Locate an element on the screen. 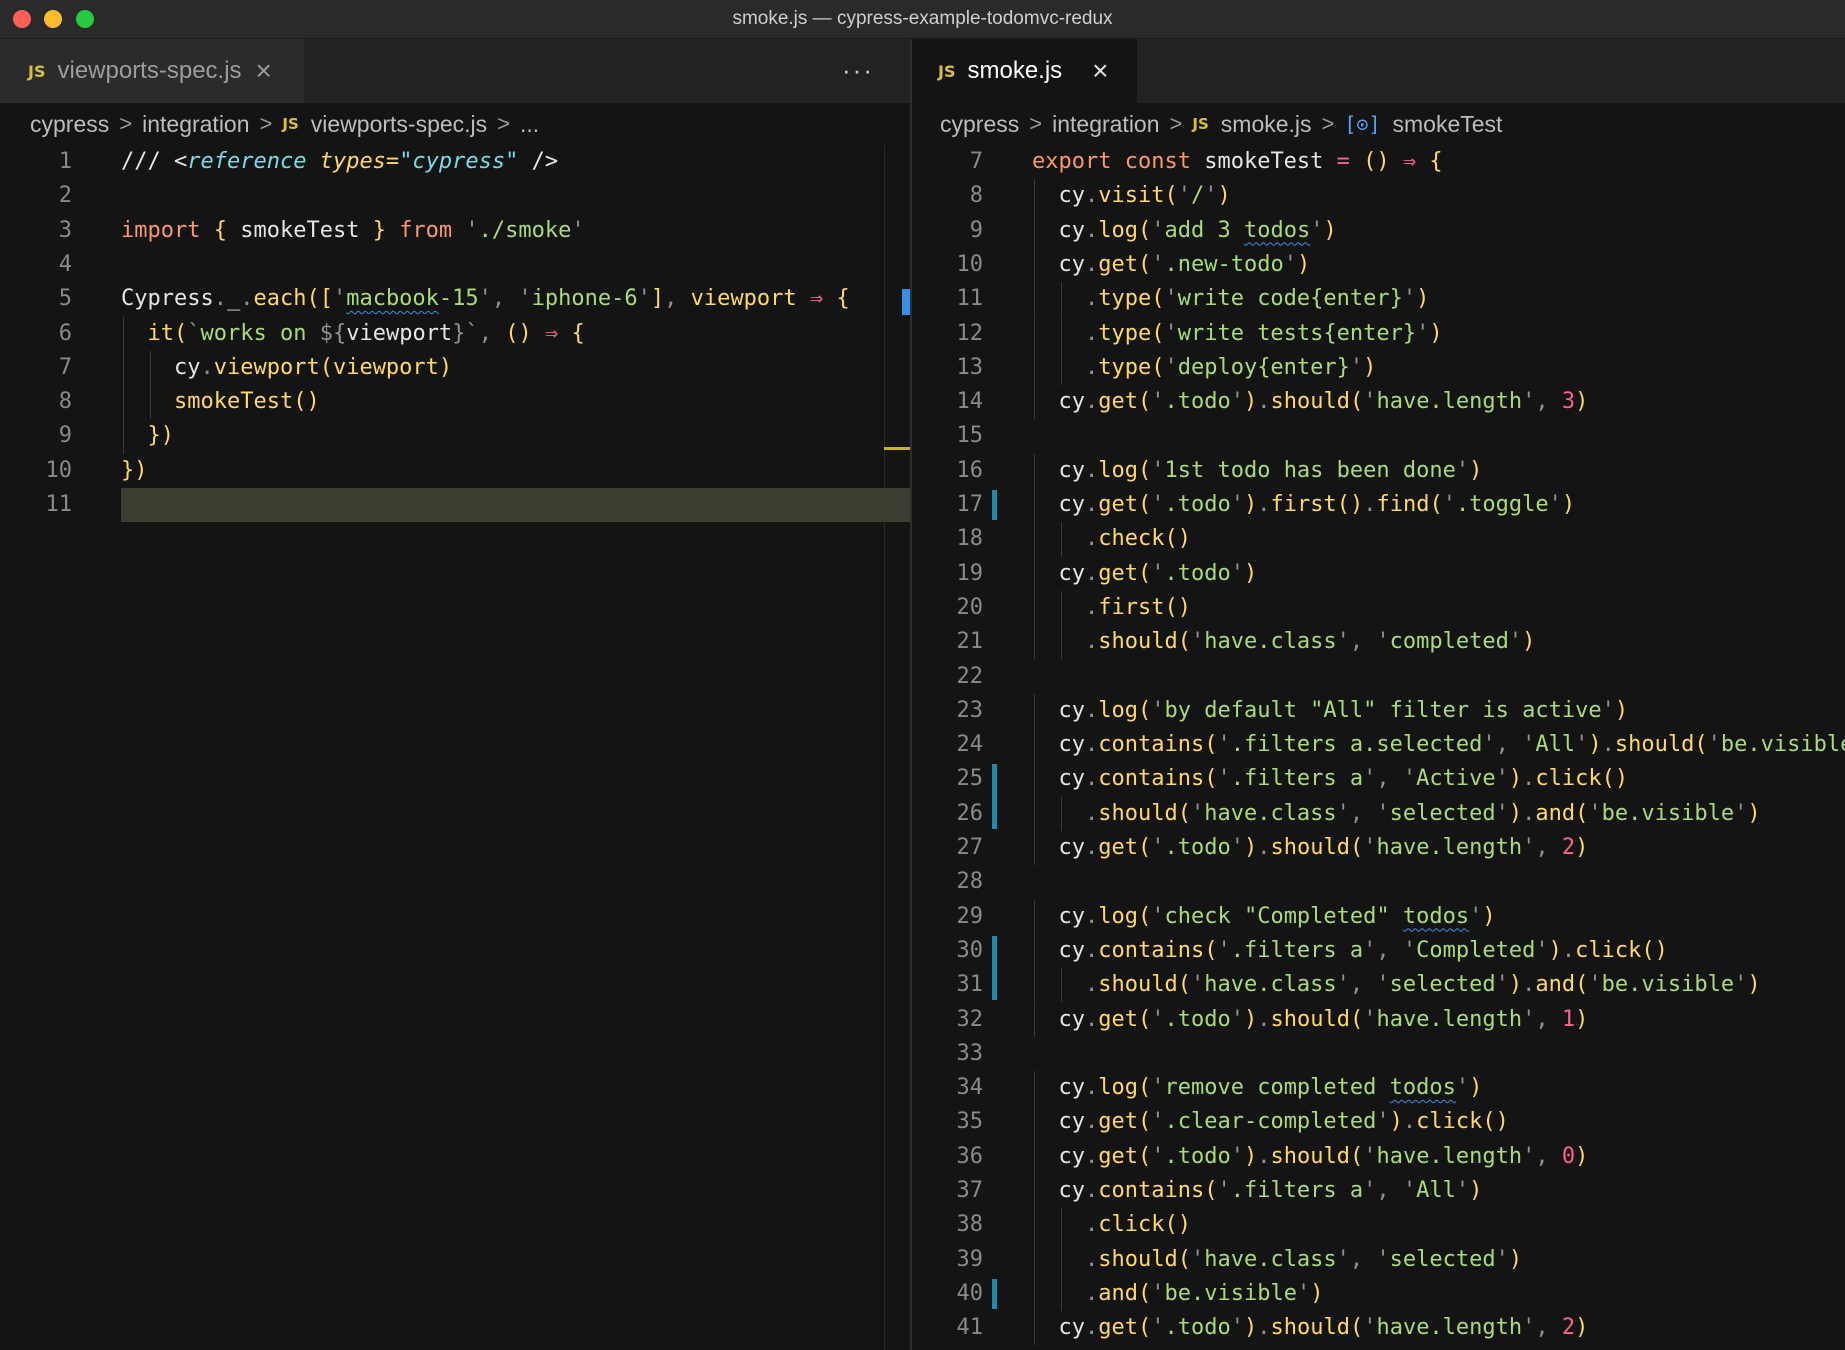 The height and width of the screenshot is (1350, 1845). code-line: 1 /// <reference types="cypress" /> is located at coordinates (455, 162).